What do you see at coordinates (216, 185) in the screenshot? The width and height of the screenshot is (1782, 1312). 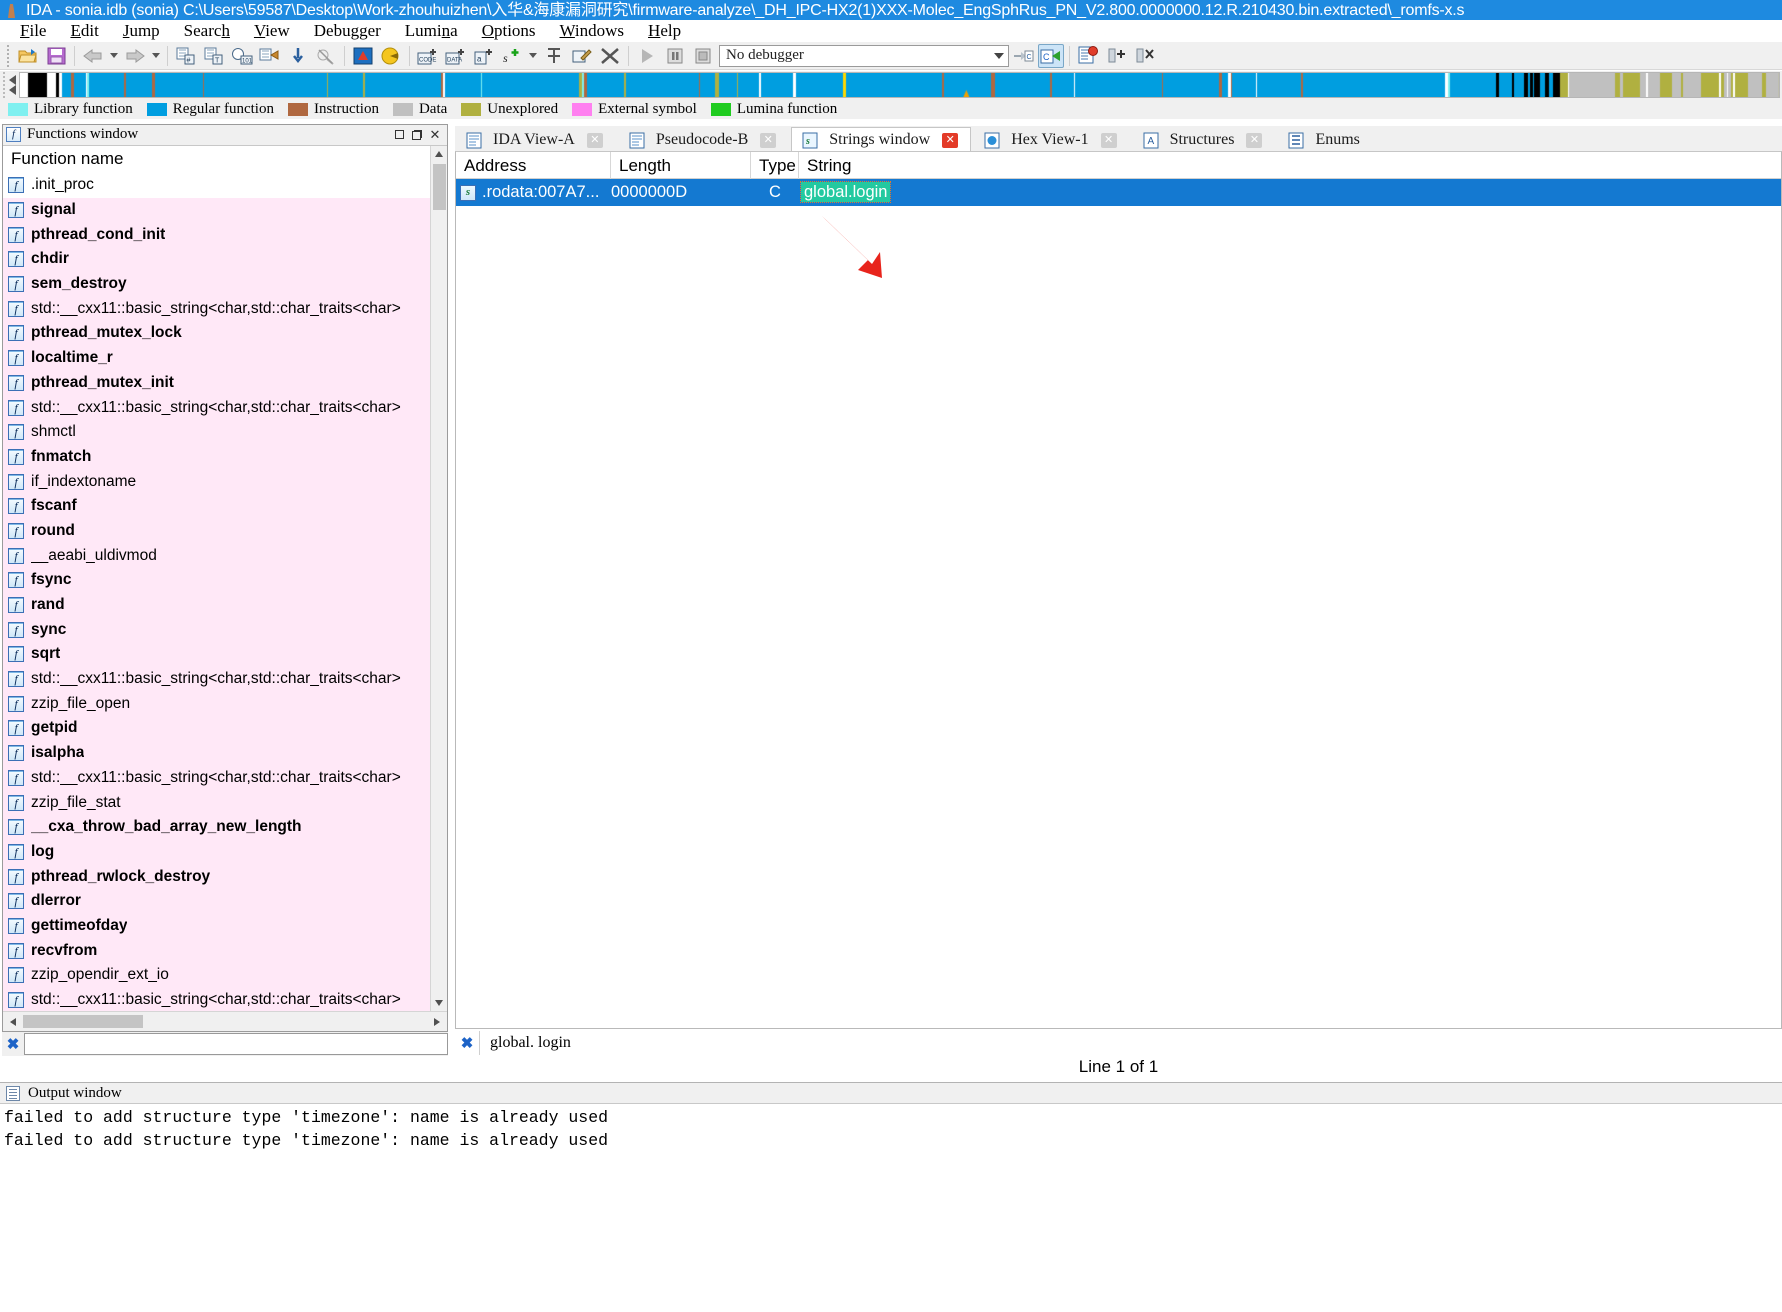 I see `list-item: f .init_proc` at bounding box center [216, 185].